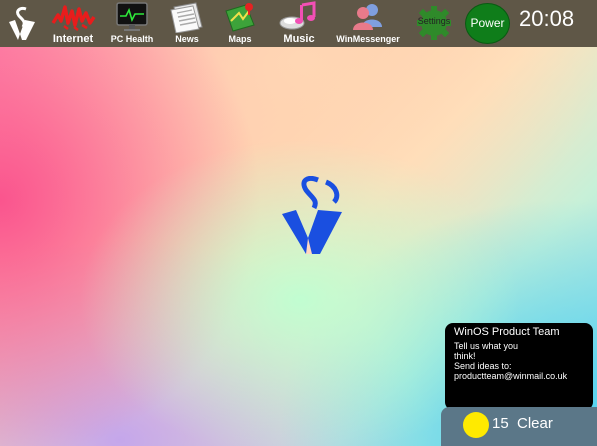 The width and height of the screenshot is (597, 446). I want to click on maps-icon, so click(240, 17).